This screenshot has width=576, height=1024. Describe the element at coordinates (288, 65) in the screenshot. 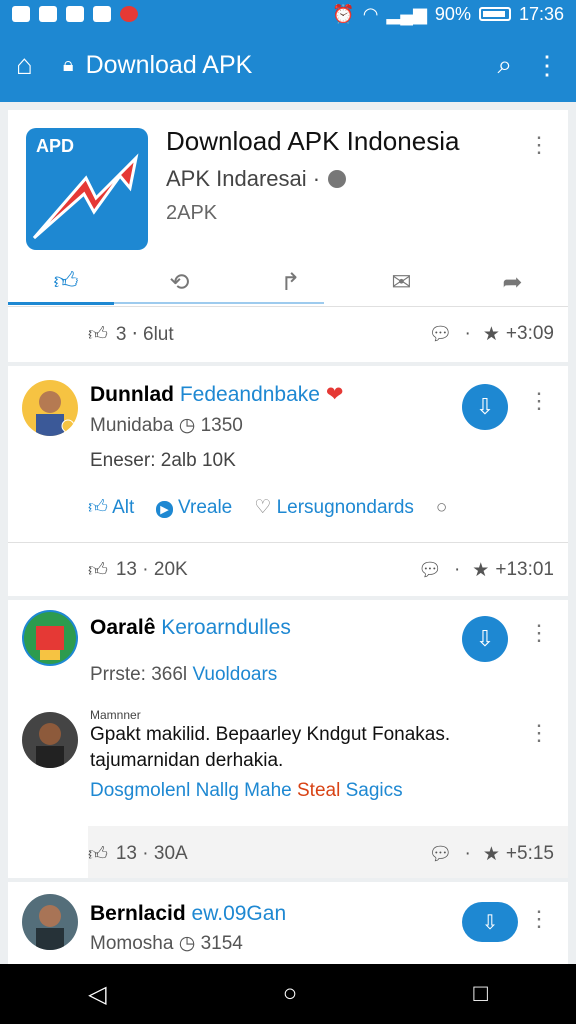

I see `app-bar: ⌂ 🔒︎ Download APK ⌕ ⋮` at that location.